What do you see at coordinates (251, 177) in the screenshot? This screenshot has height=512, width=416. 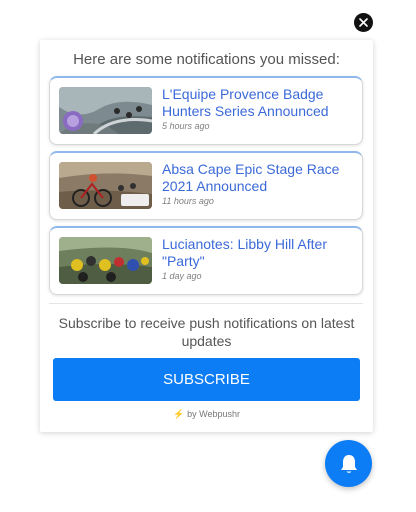 I see `notification-title: Absa Cape Epic Stage Race 2021 Announced` at bounding box center [251, 177].